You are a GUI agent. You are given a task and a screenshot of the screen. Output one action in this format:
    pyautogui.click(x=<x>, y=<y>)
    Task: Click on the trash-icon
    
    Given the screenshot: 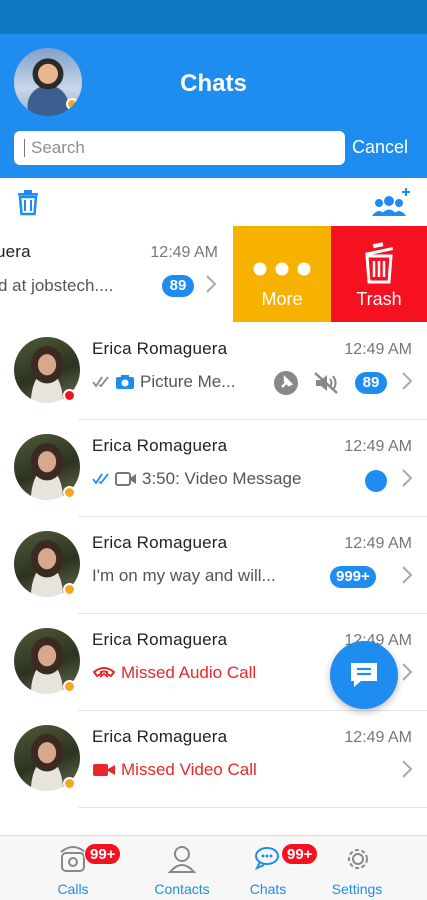 What is the action you would take?
    pyautogui.click(x=28, y=202)
    